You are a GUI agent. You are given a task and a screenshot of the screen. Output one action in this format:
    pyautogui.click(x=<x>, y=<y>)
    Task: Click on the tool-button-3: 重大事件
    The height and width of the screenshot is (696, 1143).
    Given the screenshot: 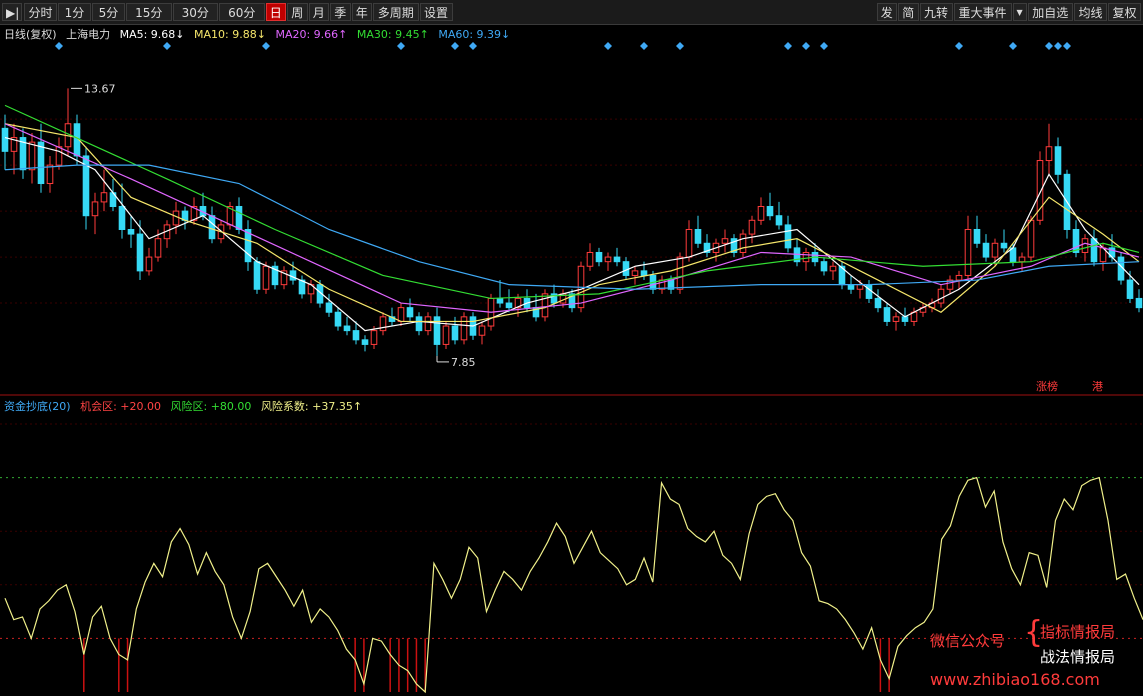 What is the action you would take?
    pyautogui.click(x=982, y=12)
    